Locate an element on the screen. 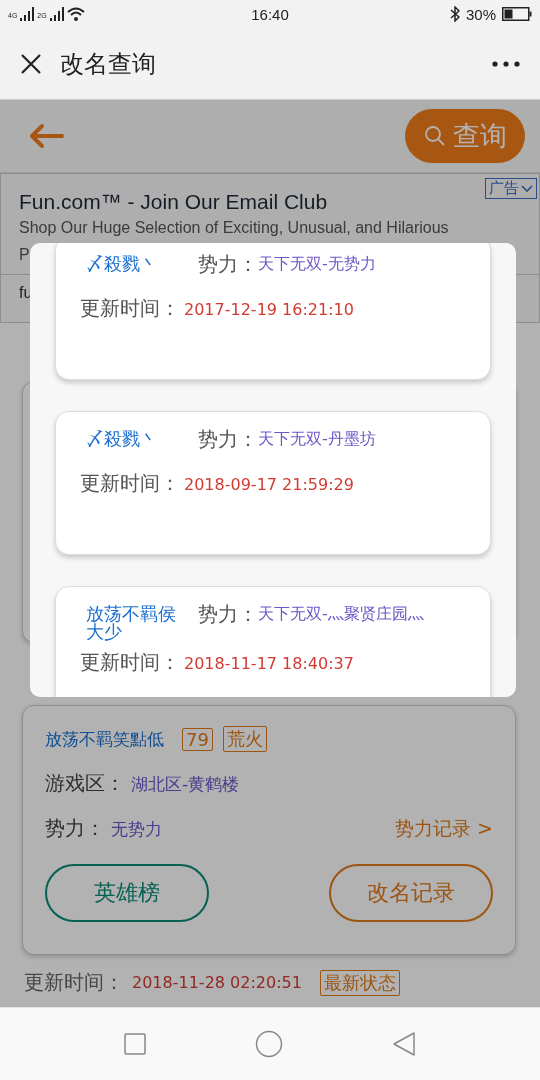  zone-label: 游戏区： is located at coordinates (85, 783).